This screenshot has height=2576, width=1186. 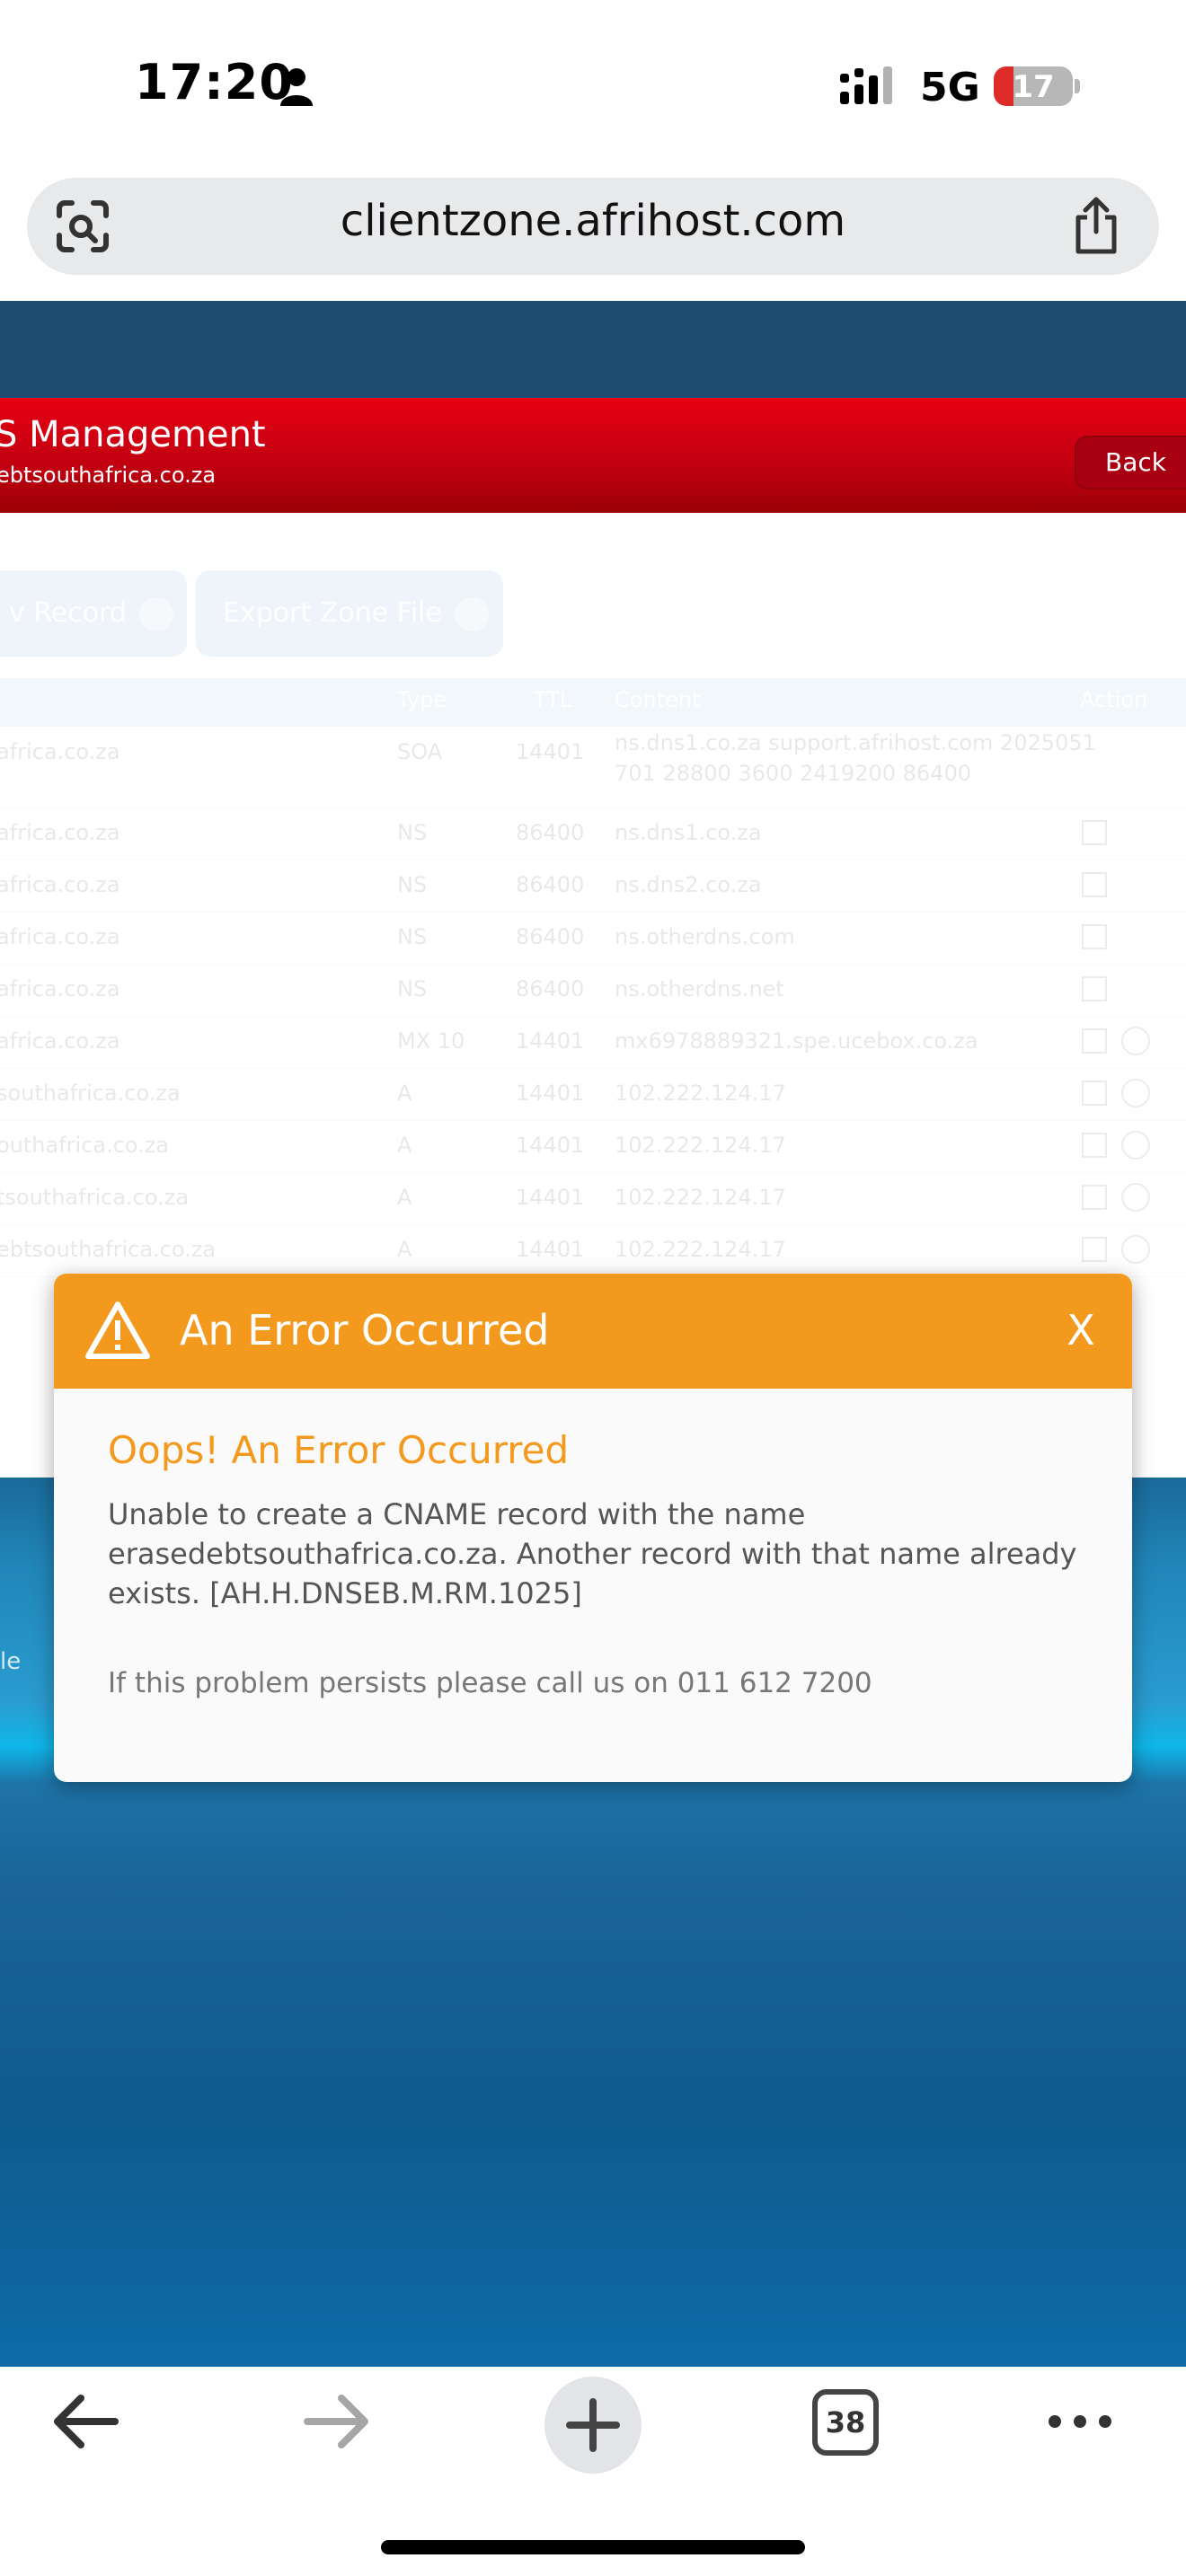 What do you see at coordinates (553, 699) in the screenshot?
I see `col-ttl: TTL` at bounding box center [553, 699].